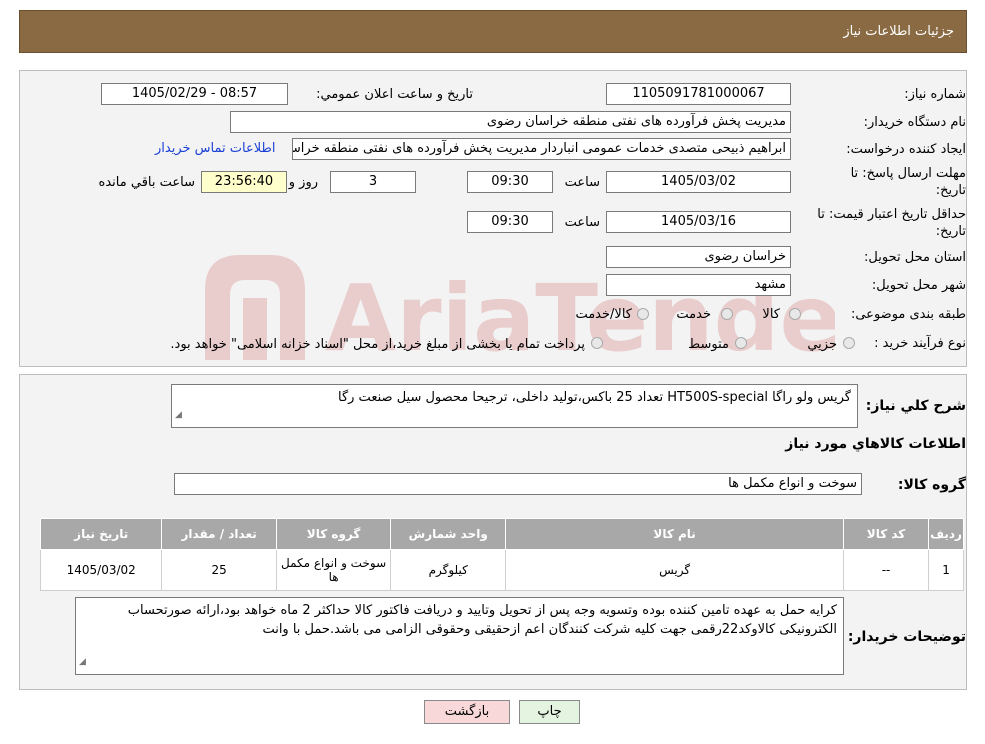  I want to click on process-partial-label: جزیي, so click(822, 344).